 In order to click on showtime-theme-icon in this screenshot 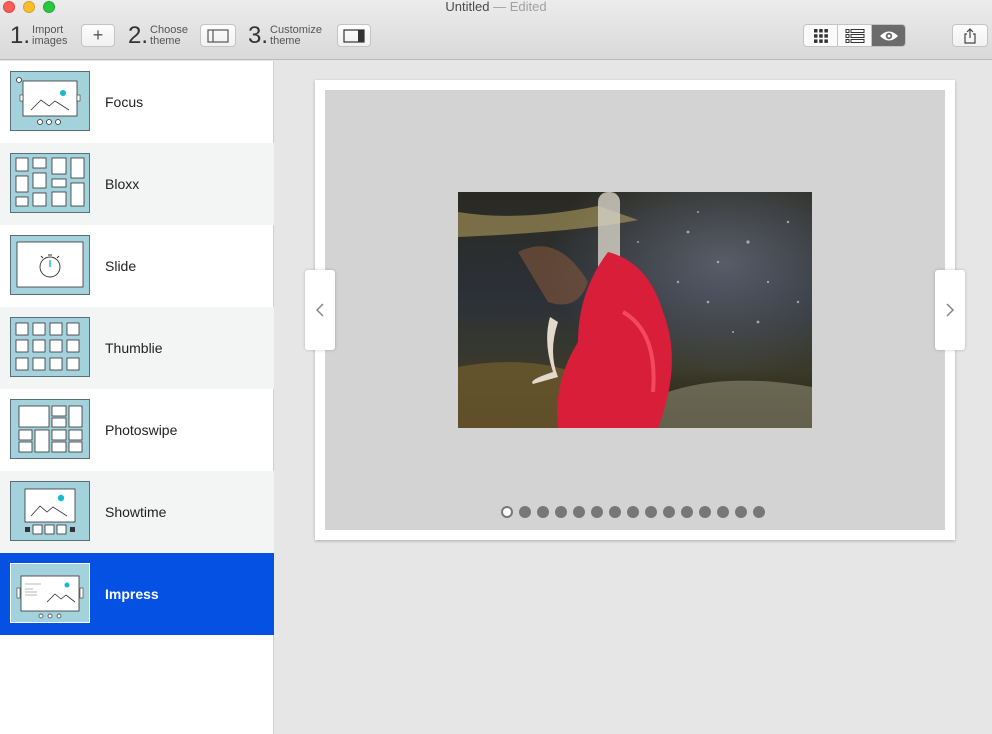, I will do `click(50, 511)`.